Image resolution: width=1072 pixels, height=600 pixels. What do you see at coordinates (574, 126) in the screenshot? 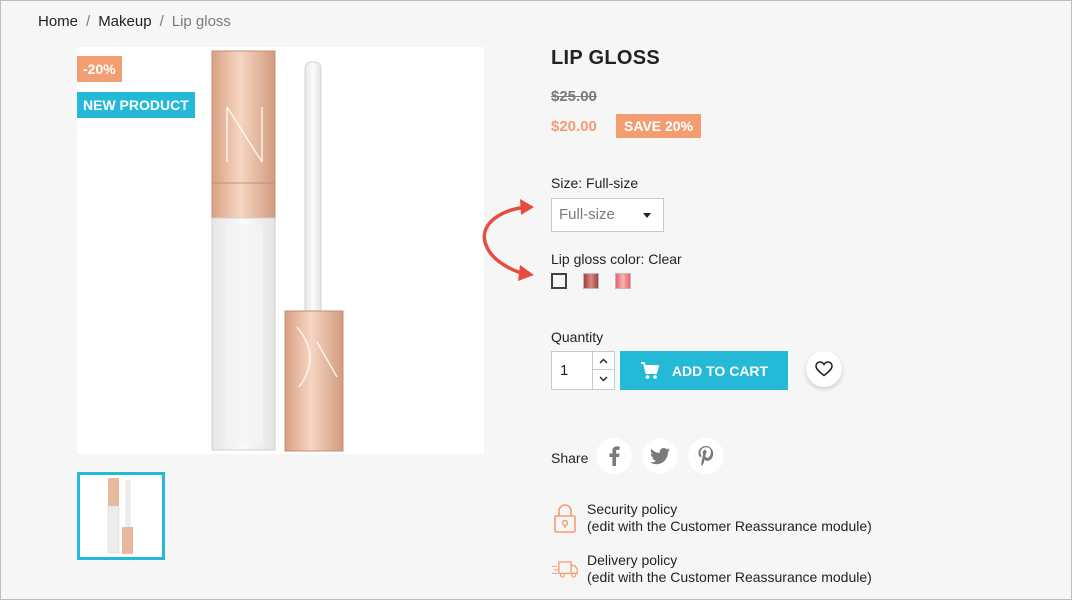
I see `current-price: $20.00` at bounding box center [574, 126].